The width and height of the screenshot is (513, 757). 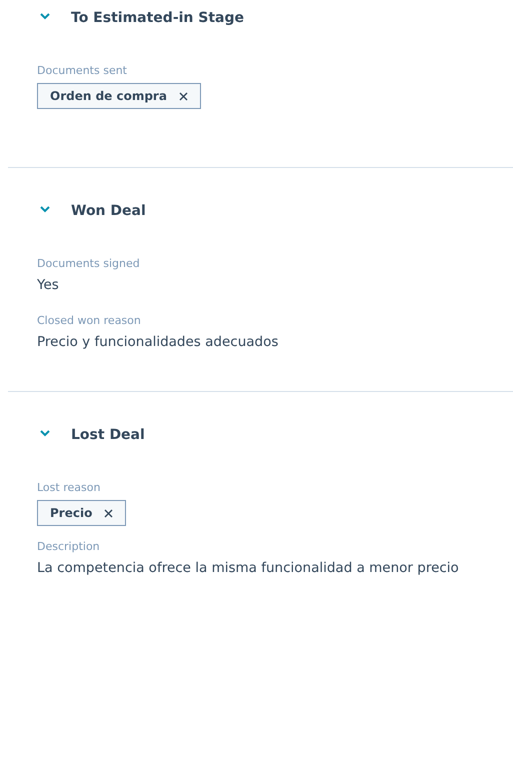 What do you see at coordinates (158, 342) in the screenshot?
I see `field-value: Precio y funcionalidades adecuados` at bounding box center [158, 342].